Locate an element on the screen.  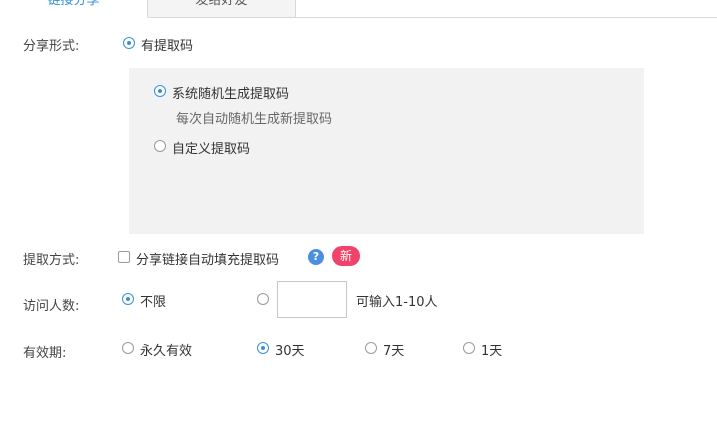
unlimited-visitors-radio is located at coordinates (128, 299).